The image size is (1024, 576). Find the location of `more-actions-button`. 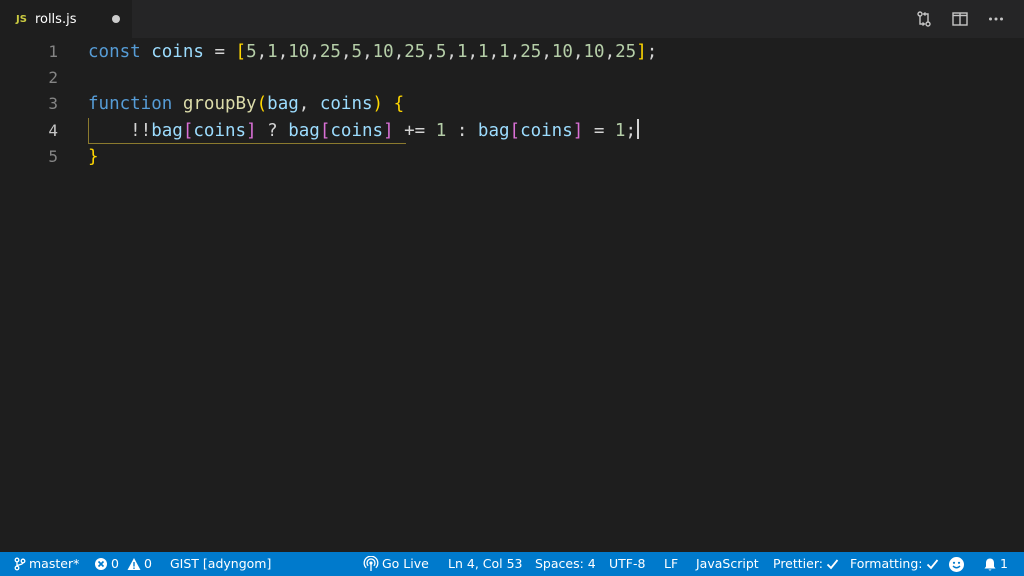

more-actions-button is located at coordinates (996, 19).